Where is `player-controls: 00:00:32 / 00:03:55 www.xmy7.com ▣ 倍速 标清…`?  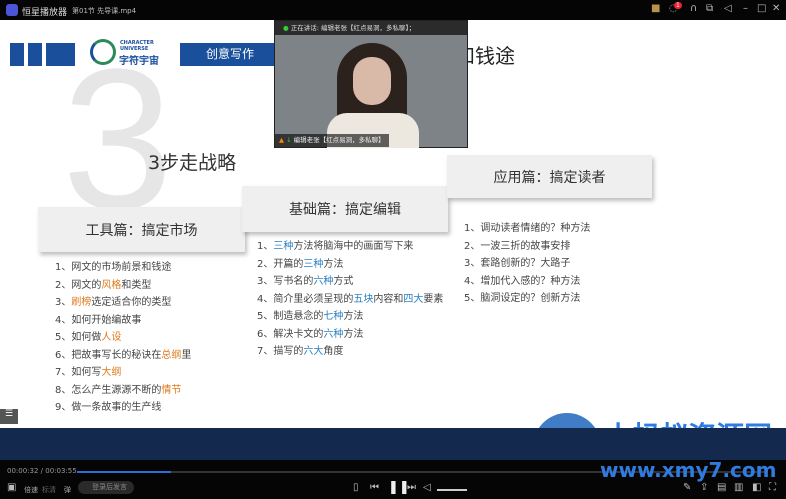
player-controls: 00:00:32 / 00:03:55 www.xmy7.com ▣ 倍速 标清… is located at coordinates (393, 478).